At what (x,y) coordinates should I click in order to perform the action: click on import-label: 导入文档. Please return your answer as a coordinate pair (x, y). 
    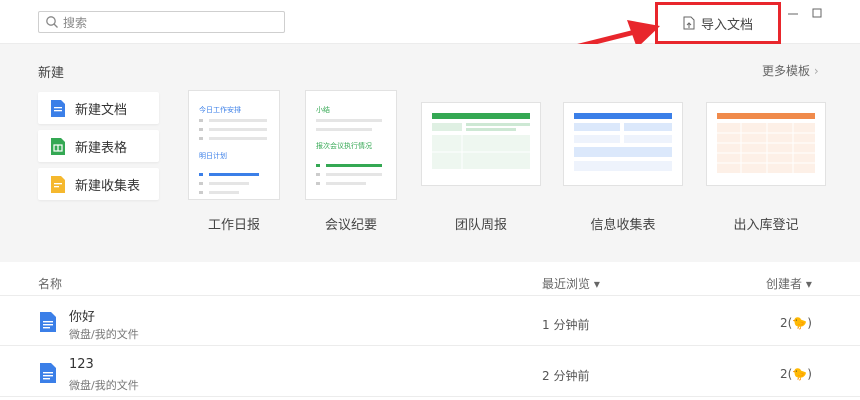
    Looking at the image, I should click on (726, 25).